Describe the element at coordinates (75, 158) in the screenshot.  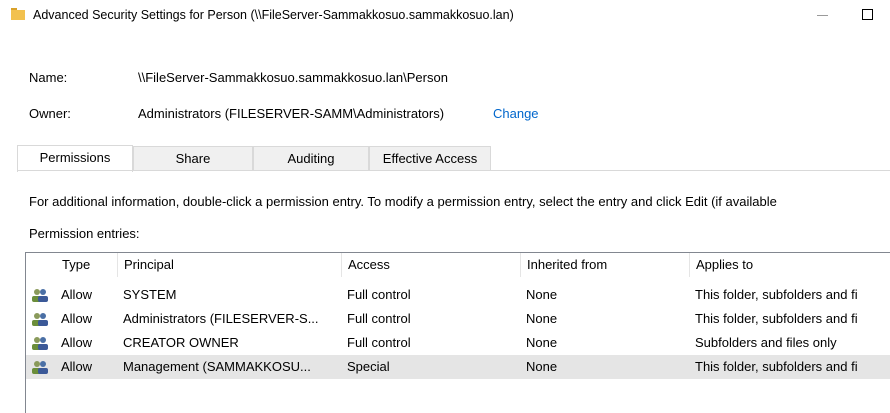
I see `tab-permissions: Permissions` at that location.